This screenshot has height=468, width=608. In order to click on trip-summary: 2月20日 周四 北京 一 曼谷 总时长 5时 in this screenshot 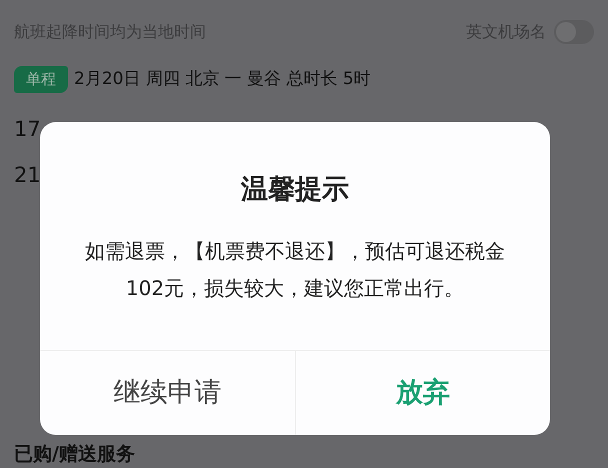, I will do `click(222, 79)`.